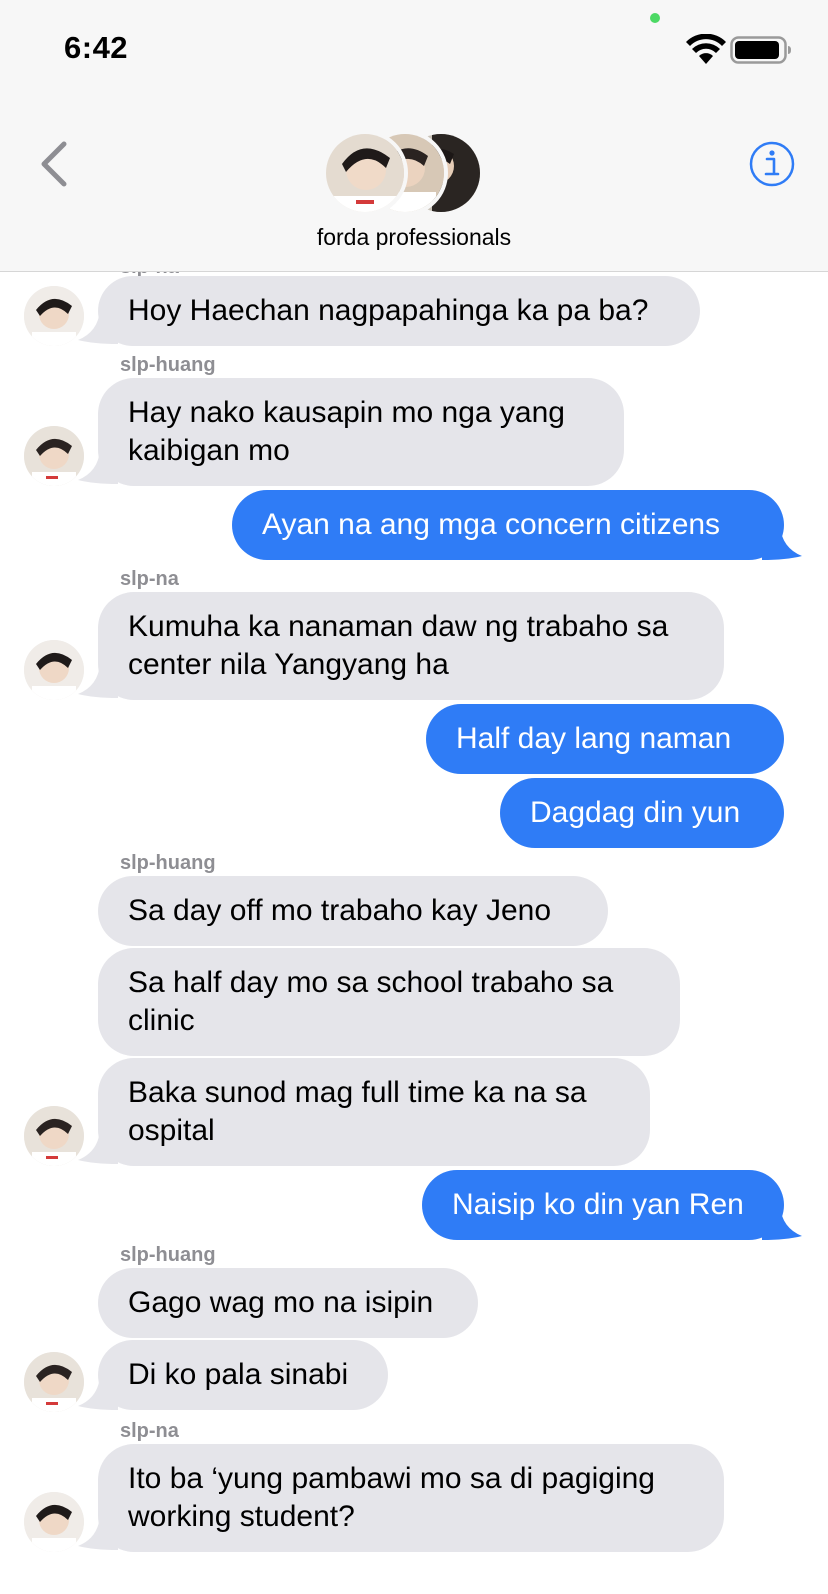  What do you see at coordinates (414, 50) in the screenshot?
I see `status-bar: 6:42` at bounding box center [414, 50].